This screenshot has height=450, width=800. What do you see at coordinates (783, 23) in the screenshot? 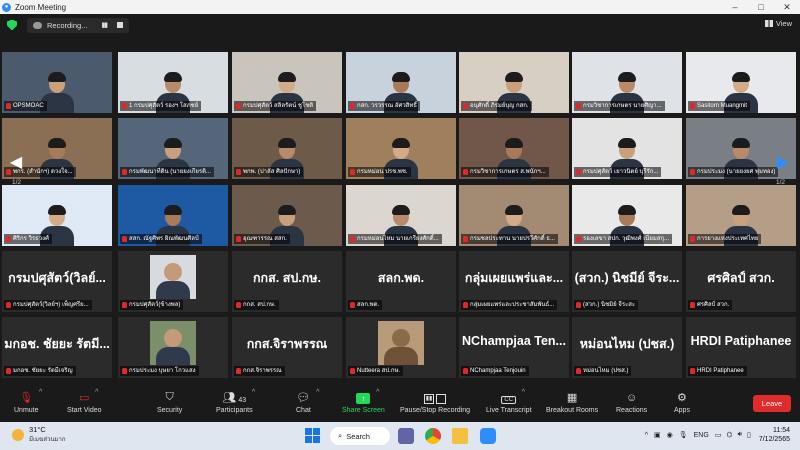
I see `view-label: View` at bounding box center [783, 23].